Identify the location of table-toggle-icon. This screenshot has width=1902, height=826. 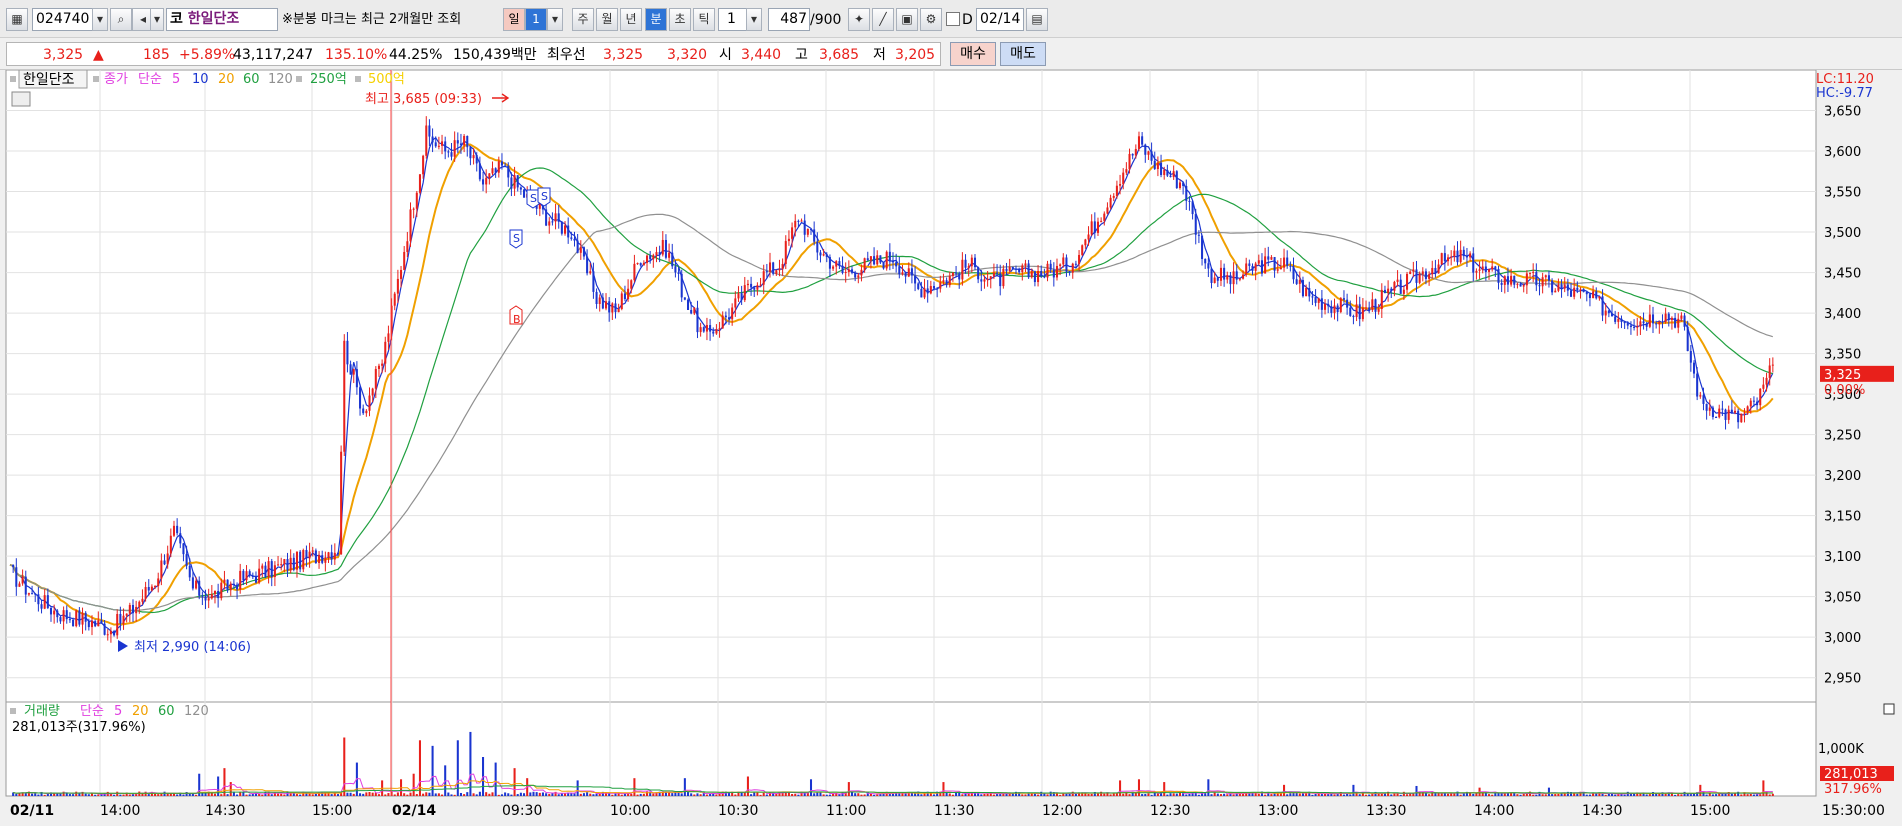
(21, 99).